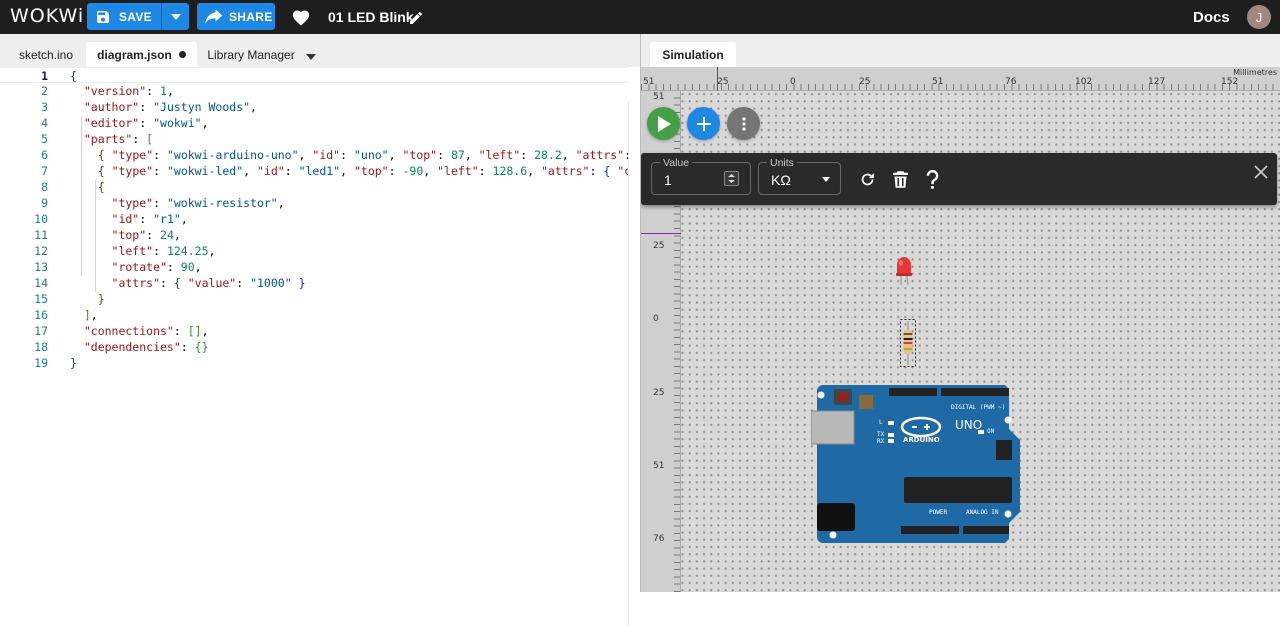 This screenshot has height=626, width=1280. Describe the element at coordinates (301, 19) in the screenshot. I see `favorite-heart-icon` at that location.